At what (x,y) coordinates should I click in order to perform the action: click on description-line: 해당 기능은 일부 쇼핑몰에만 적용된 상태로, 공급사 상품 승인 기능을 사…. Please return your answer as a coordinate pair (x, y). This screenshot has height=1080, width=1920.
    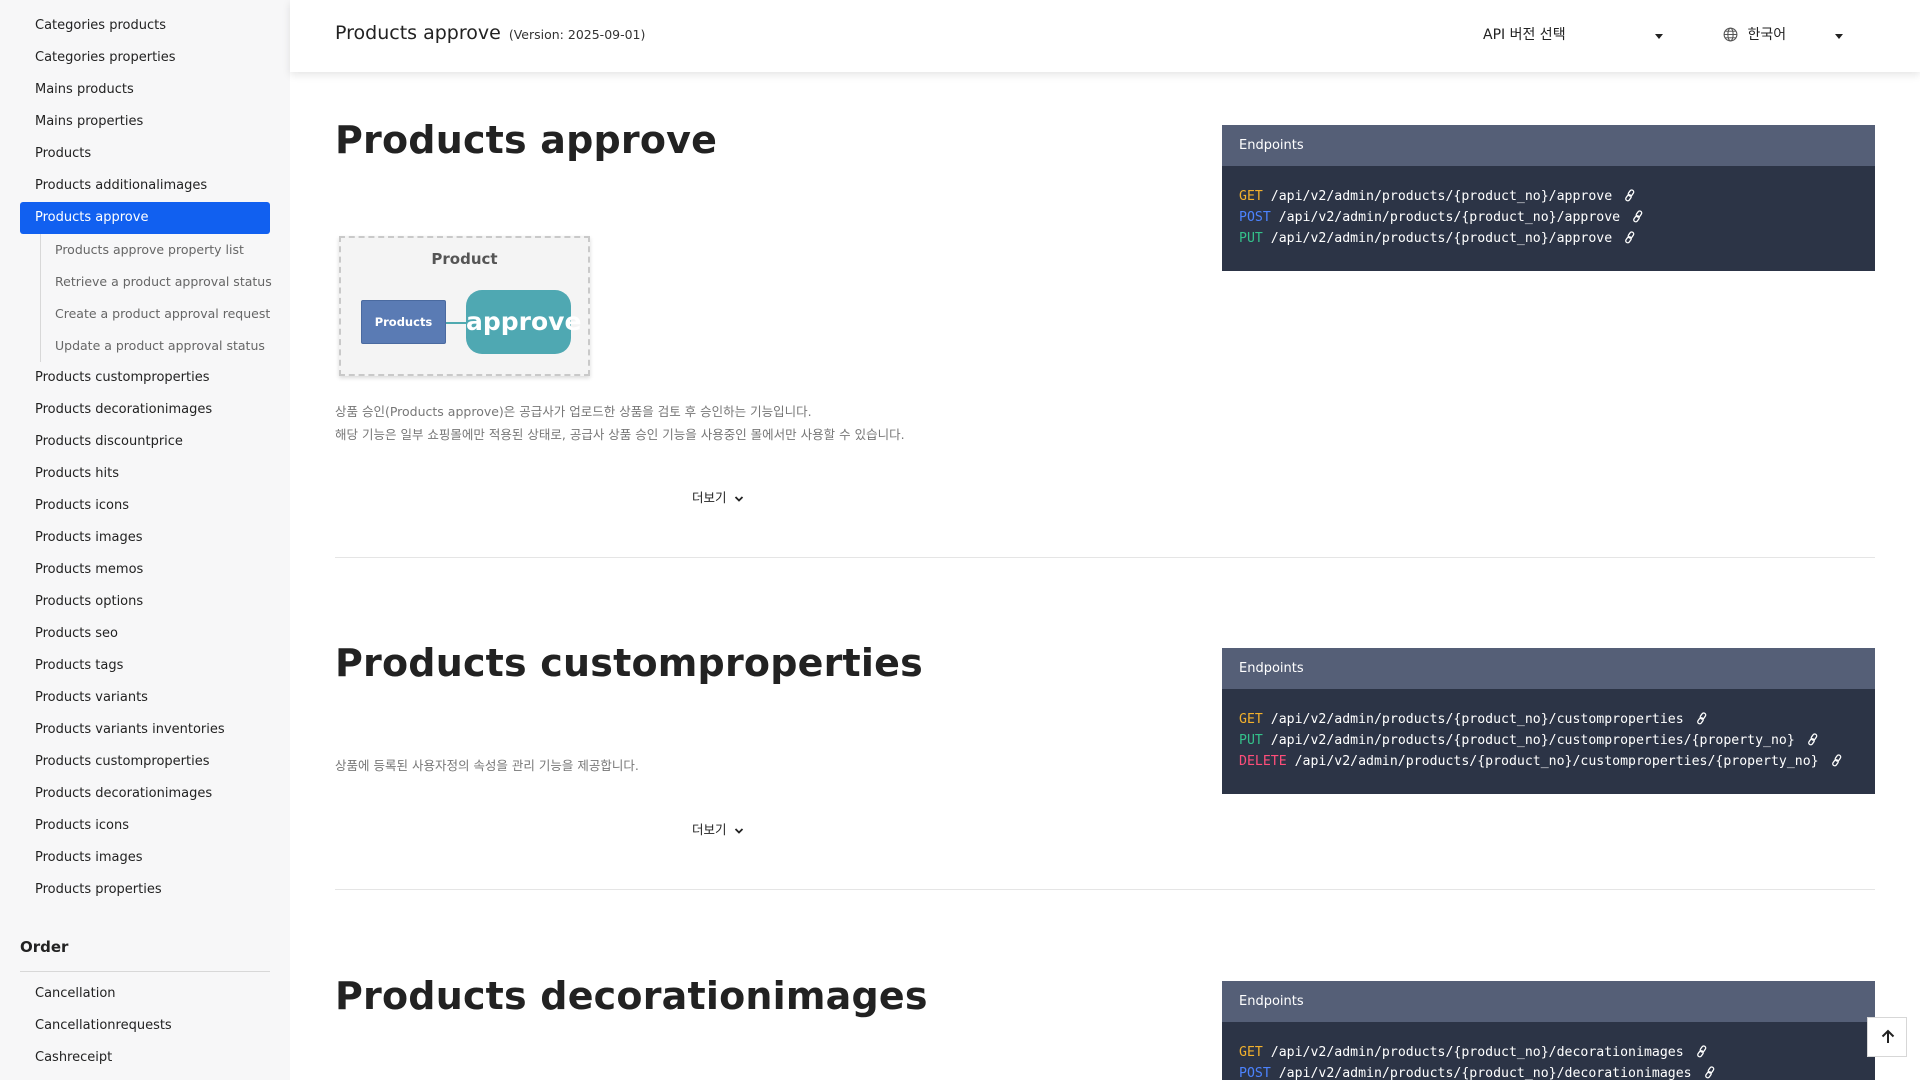
    Looking at the image, I should click on (620, 434).